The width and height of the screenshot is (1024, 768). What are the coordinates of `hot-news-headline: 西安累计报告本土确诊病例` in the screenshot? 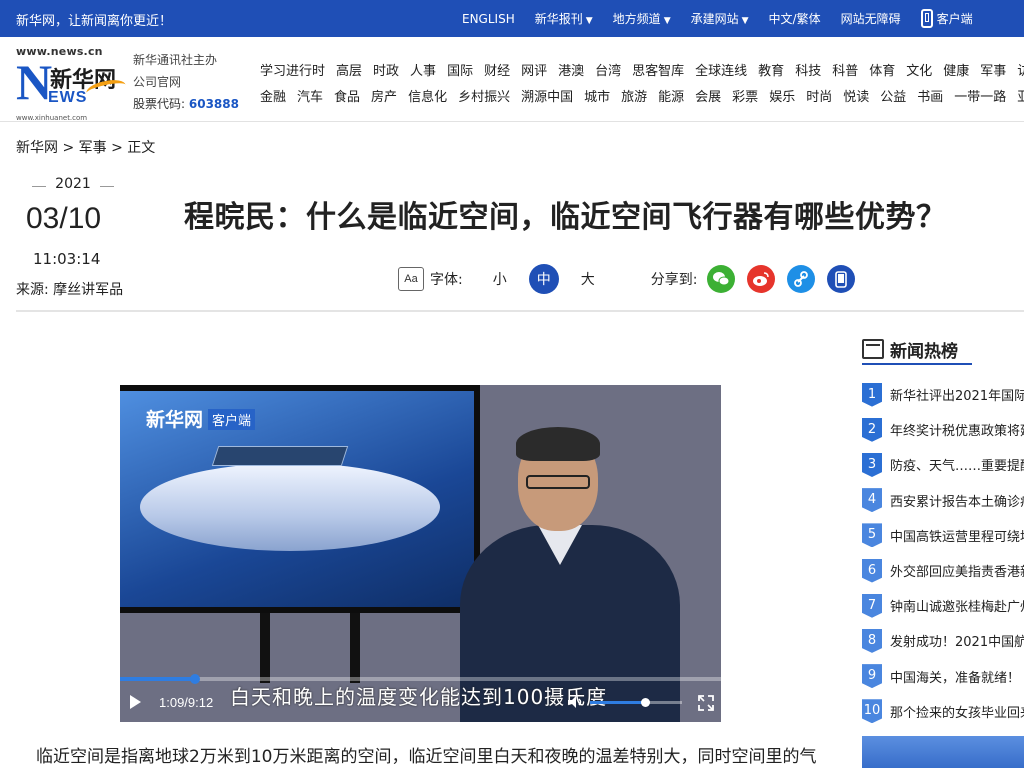 It's located at (957, 502).